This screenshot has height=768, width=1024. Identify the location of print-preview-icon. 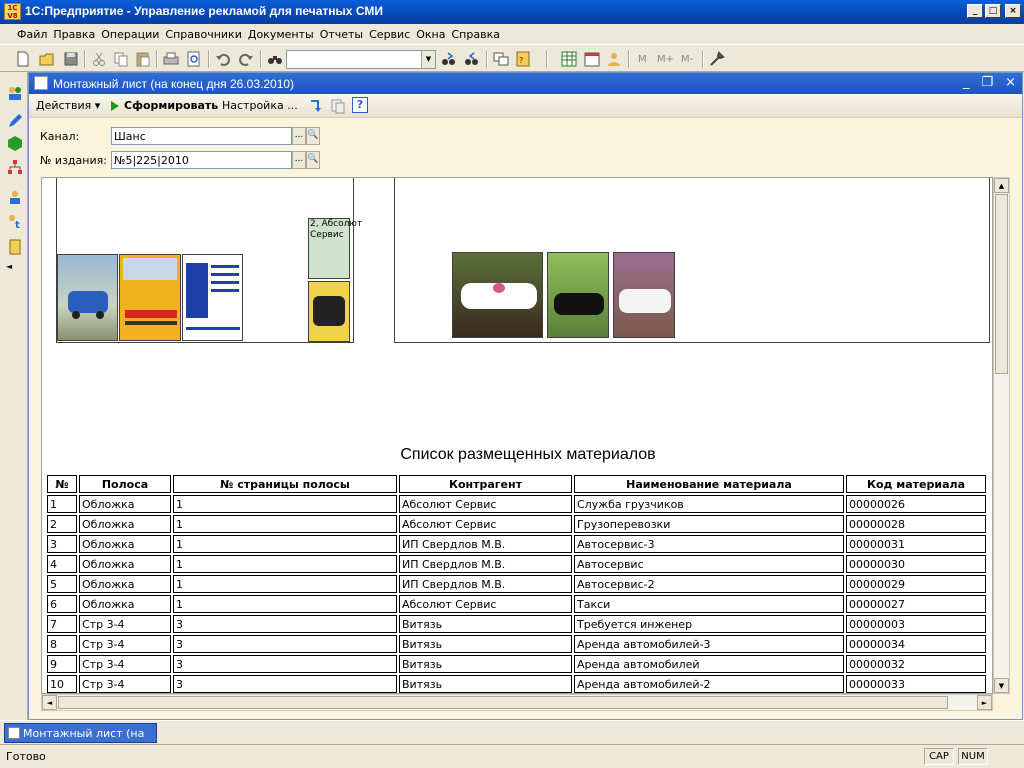
(194, 59).